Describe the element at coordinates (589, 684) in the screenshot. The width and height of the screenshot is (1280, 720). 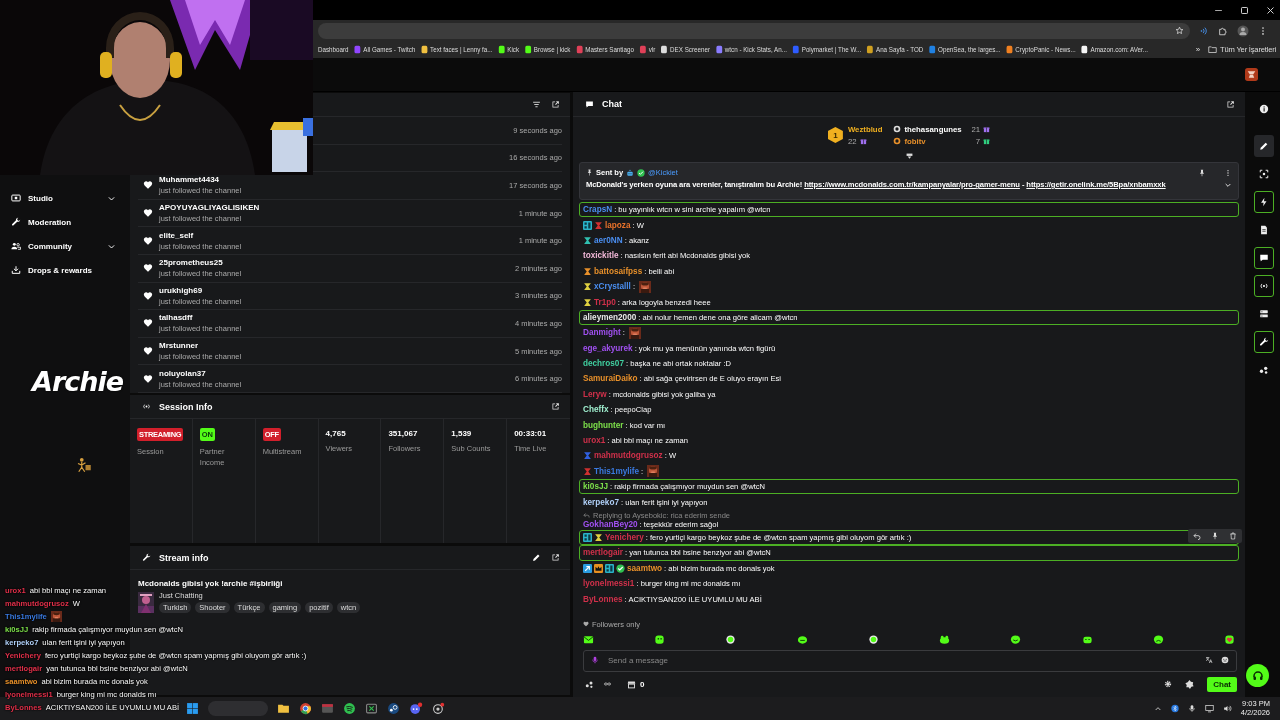
I see `points-icon` at that location.